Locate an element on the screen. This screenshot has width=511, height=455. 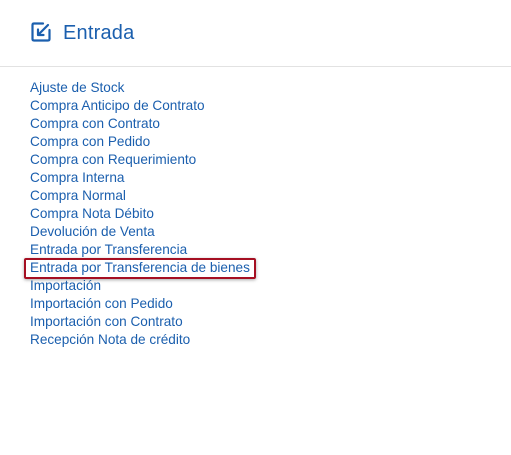
list-item-recepcion-nota-de-credito: Recepción Nota de crédito is located at coordinates (140, 340).